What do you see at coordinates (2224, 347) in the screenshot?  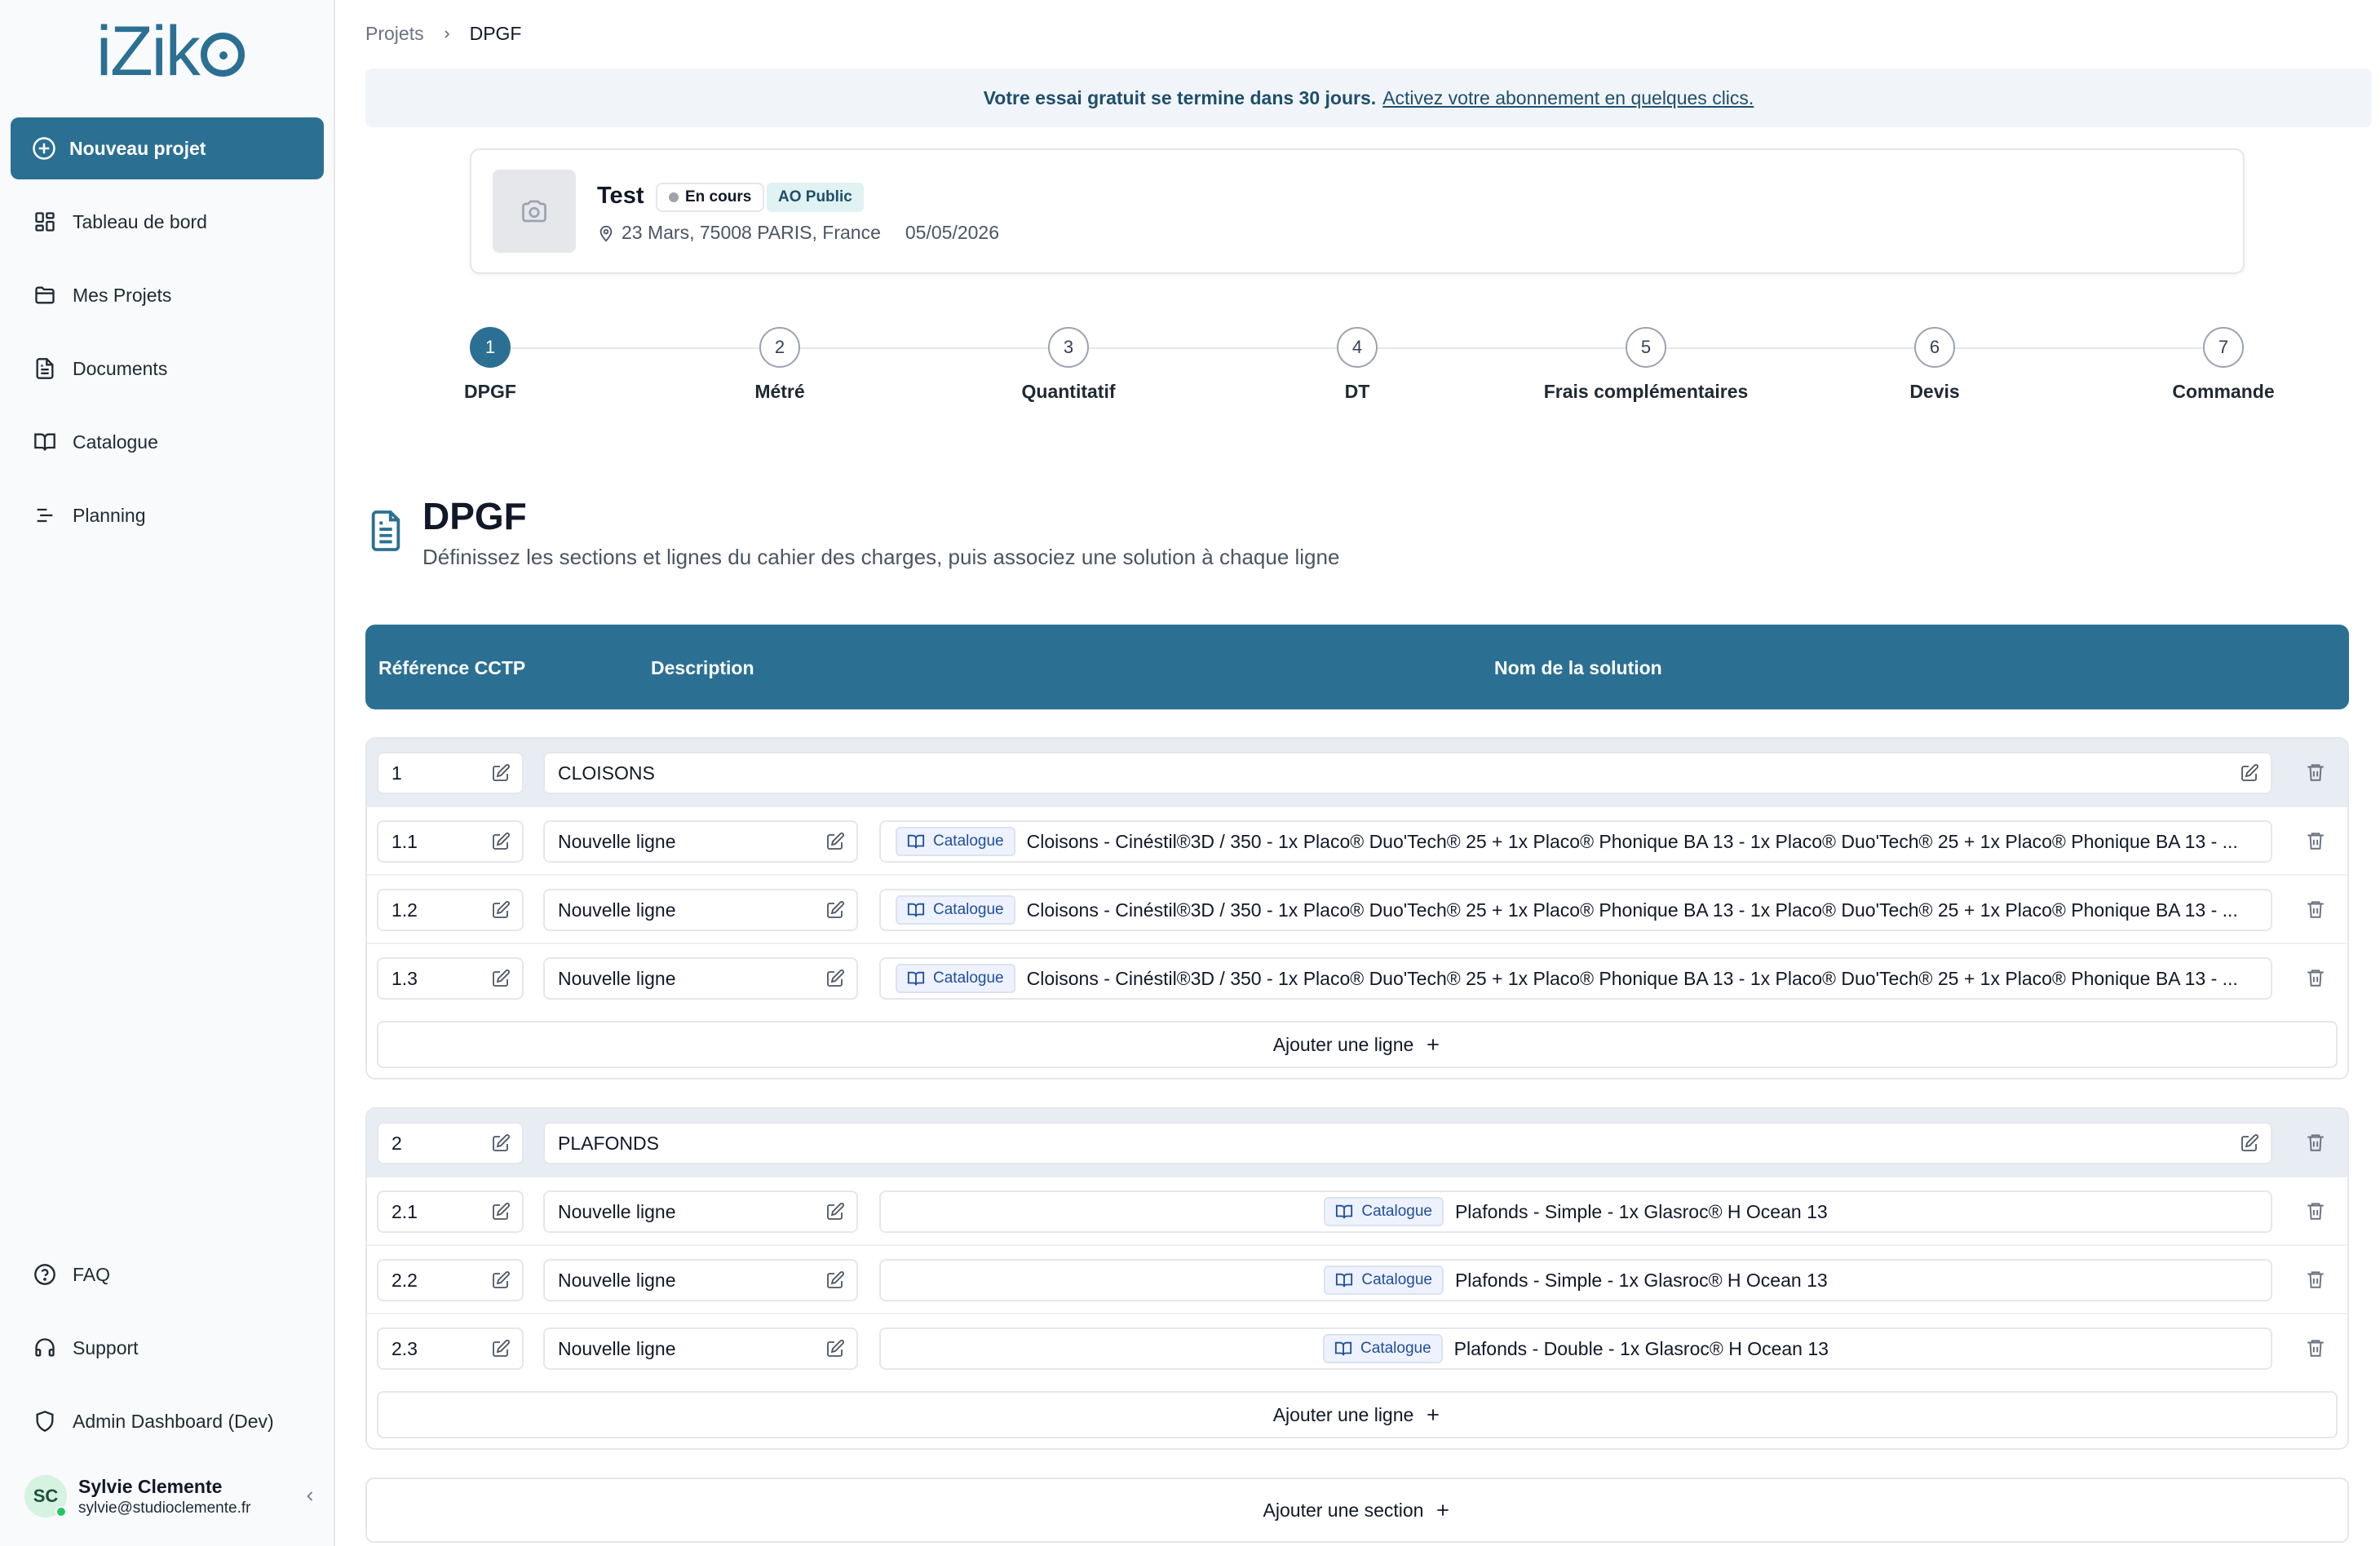 I see `step-number: 7` at bounding box center [2224, 347].